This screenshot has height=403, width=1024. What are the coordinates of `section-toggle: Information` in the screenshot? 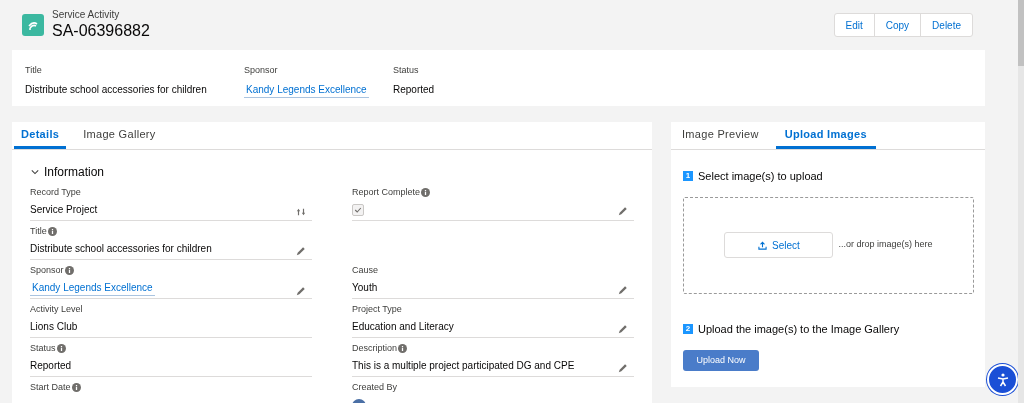 It's located at (68, 171).